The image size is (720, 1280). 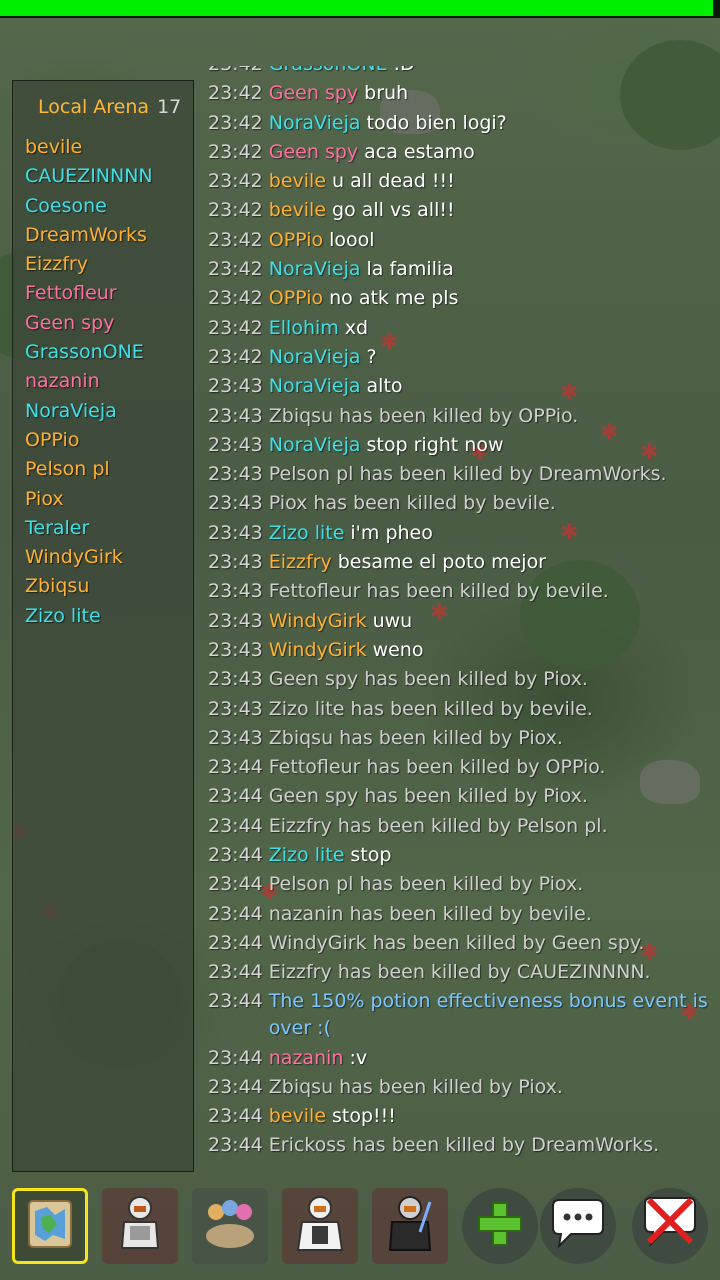 What do you see at coordinates (300, 562) in the screenshot?
I see `chat-player-name: Eizzfry` at bounding box center [300, 562].